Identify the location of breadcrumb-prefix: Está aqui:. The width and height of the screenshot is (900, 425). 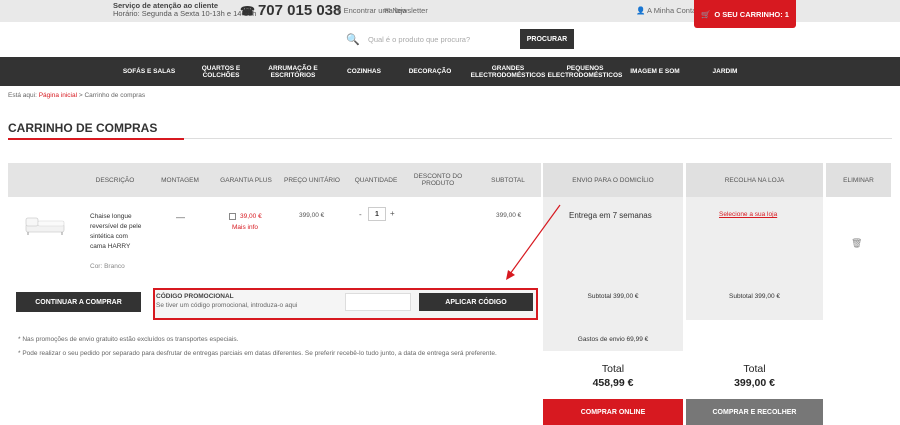
(23, 95).